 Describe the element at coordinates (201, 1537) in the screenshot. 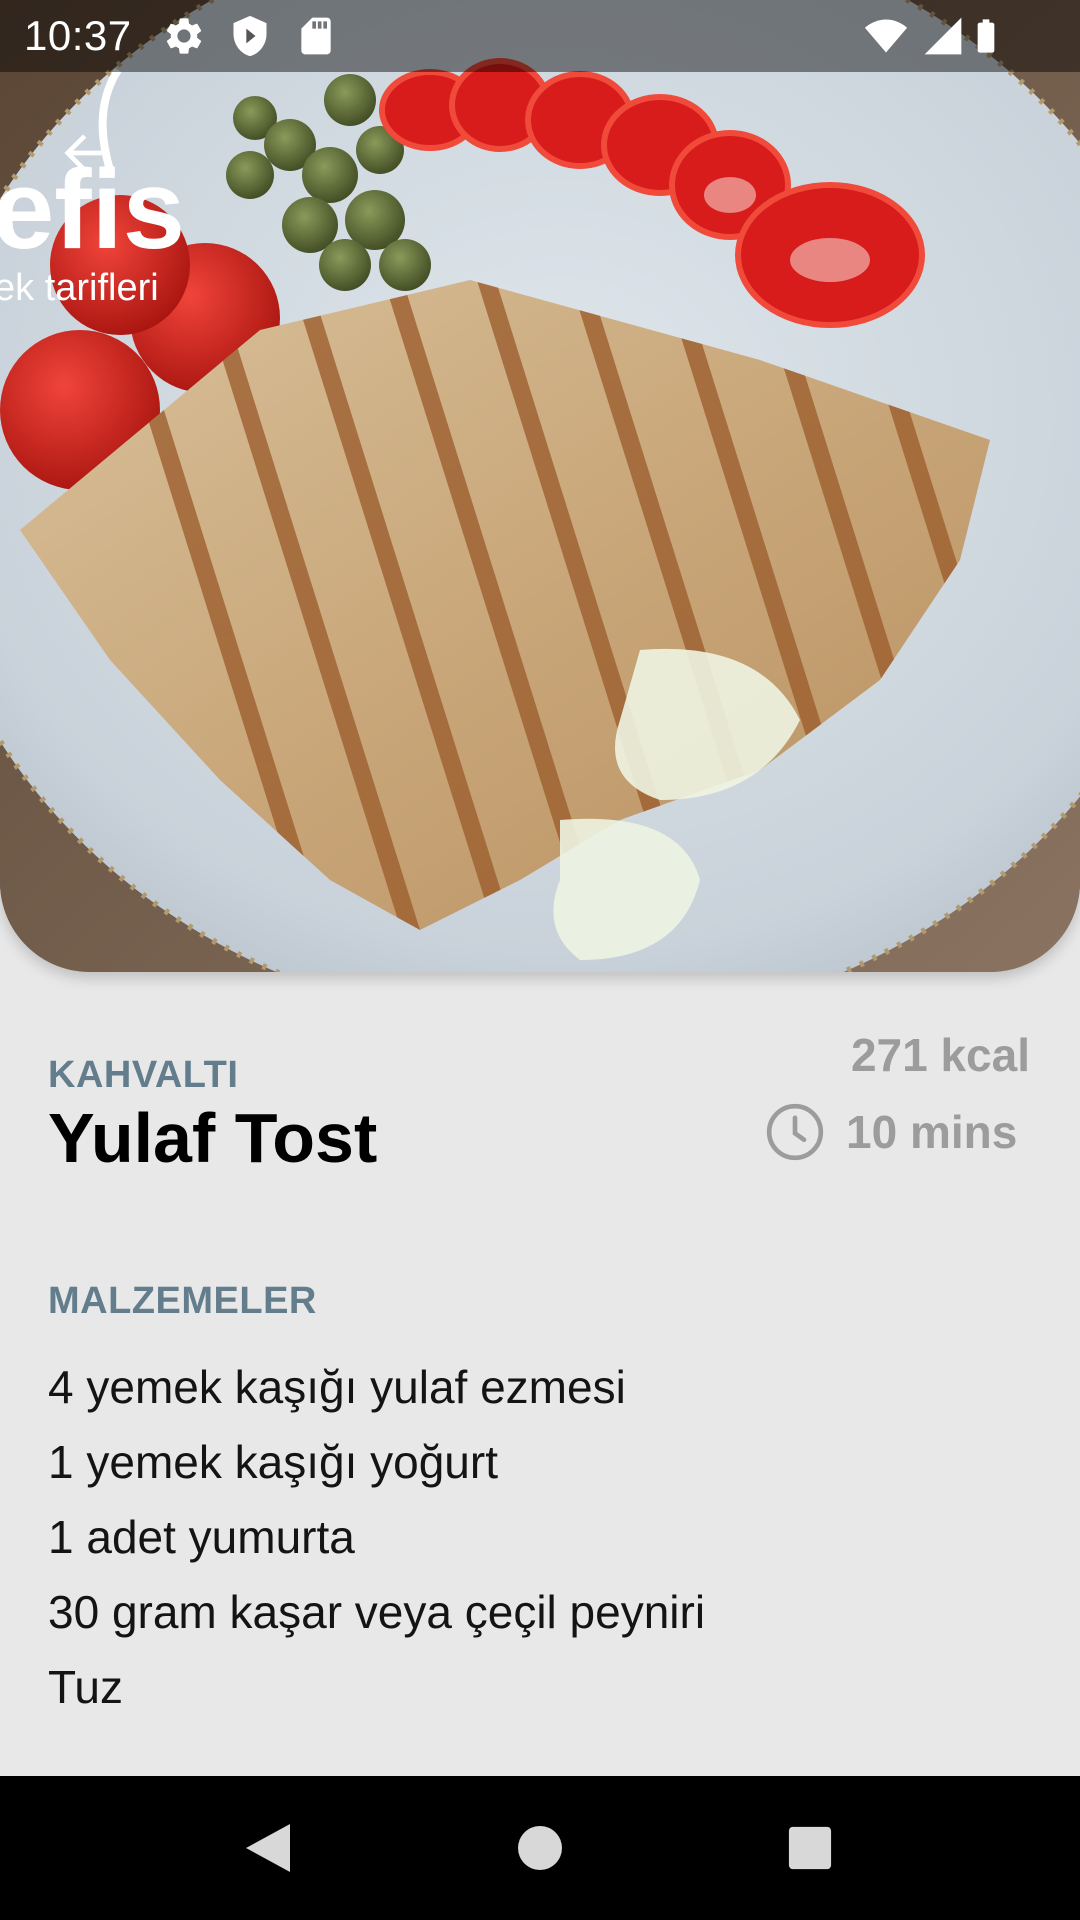

I see `ingredient-item: 1 adet yumurta` at that location.